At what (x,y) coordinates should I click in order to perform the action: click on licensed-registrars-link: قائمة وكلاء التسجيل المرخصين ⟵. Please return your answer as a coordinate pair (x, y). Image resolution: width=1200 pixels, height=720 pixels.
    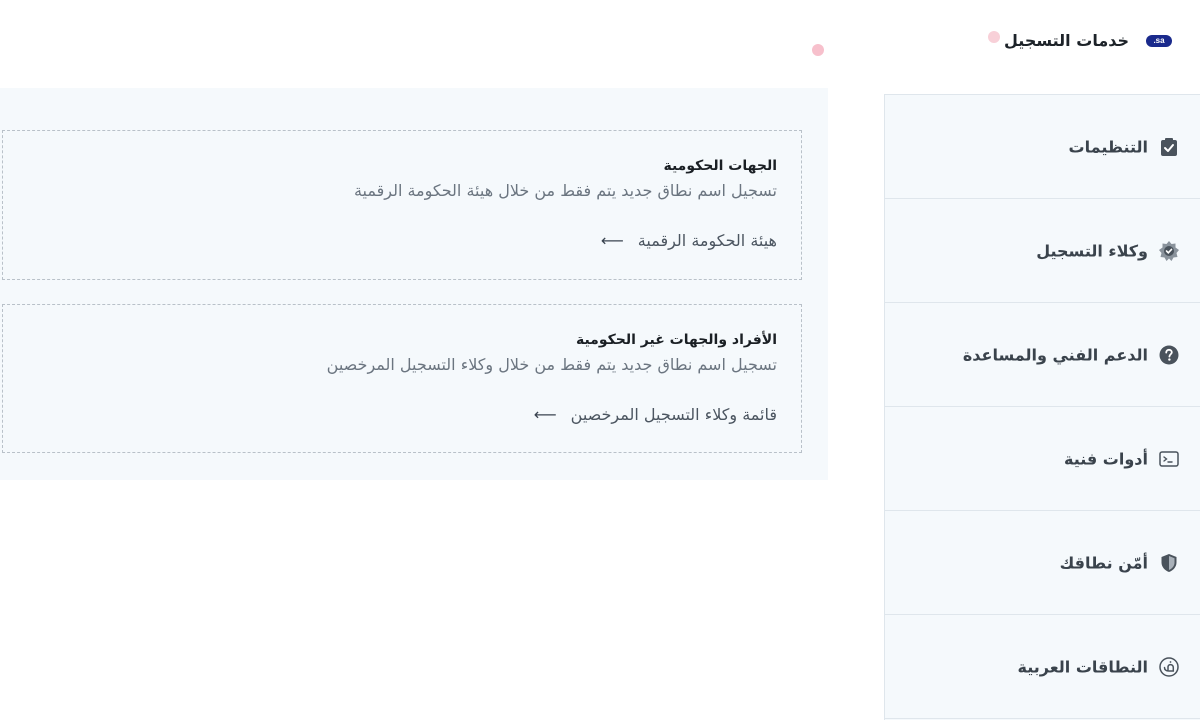
    Looking at the image, I should click on (655, 414).